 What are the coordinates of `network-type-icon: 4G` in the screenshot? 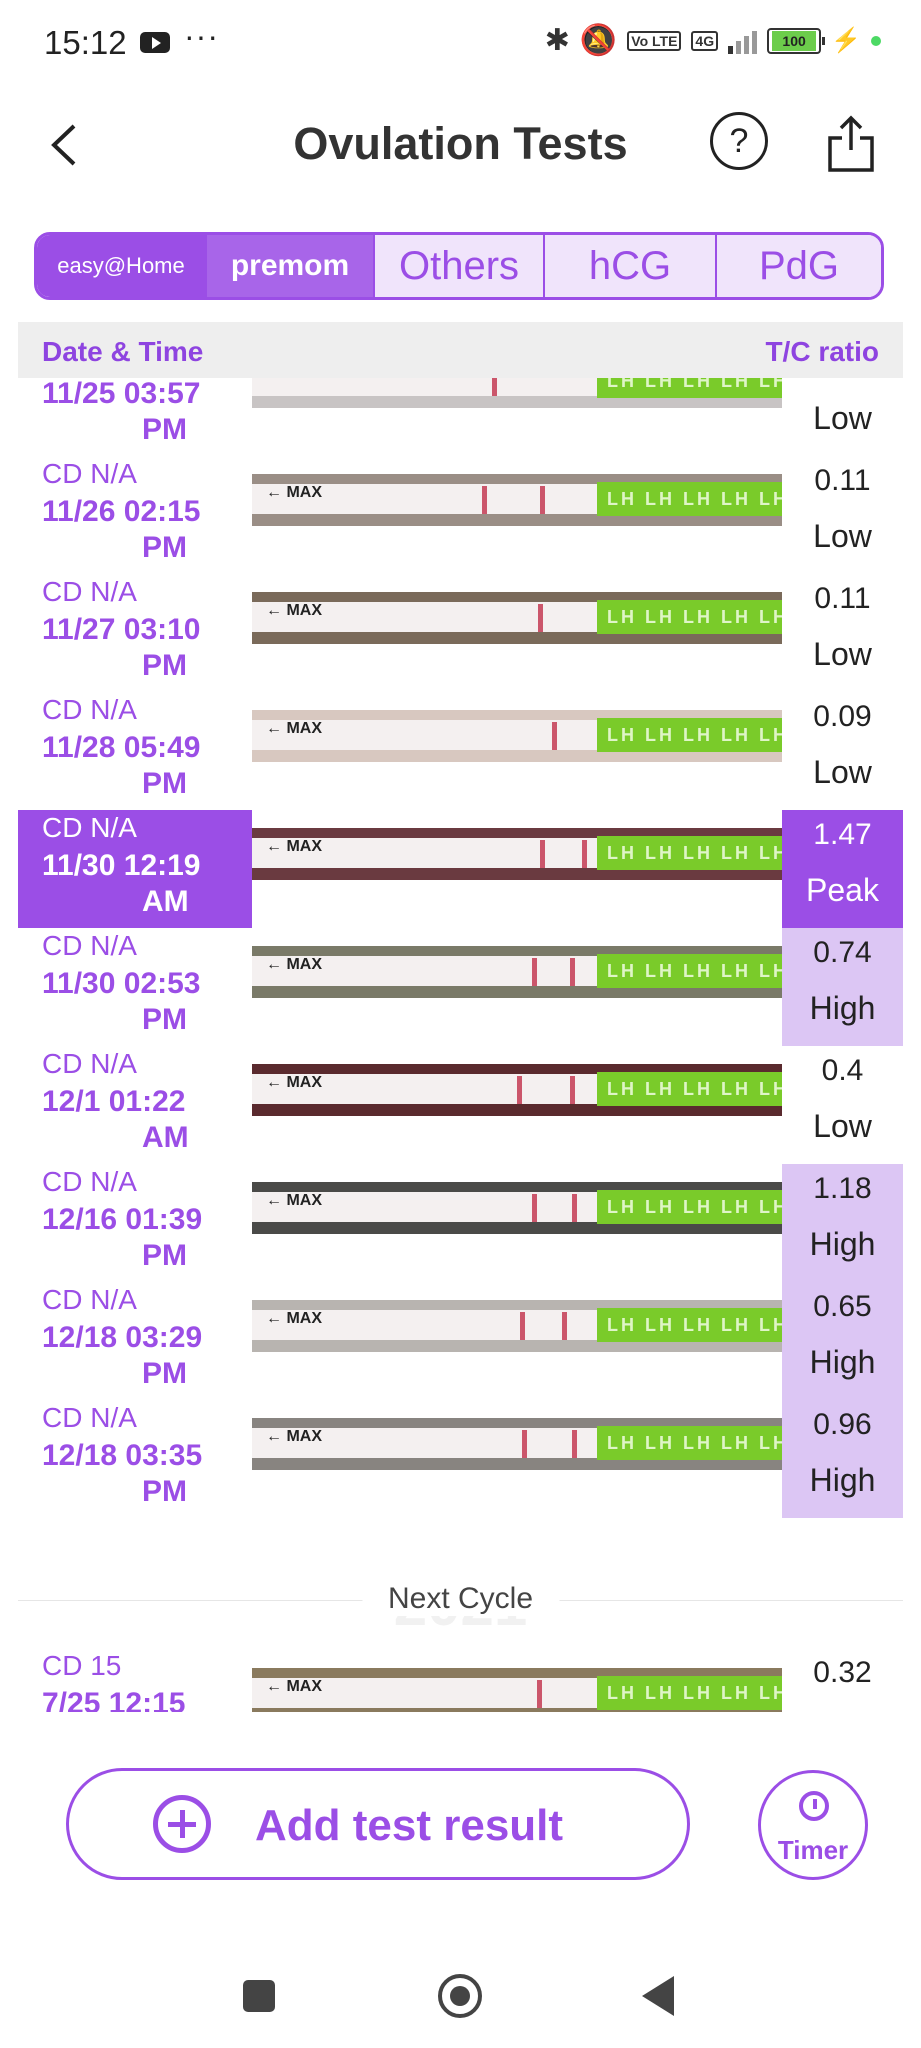 It's located at (705, 41).